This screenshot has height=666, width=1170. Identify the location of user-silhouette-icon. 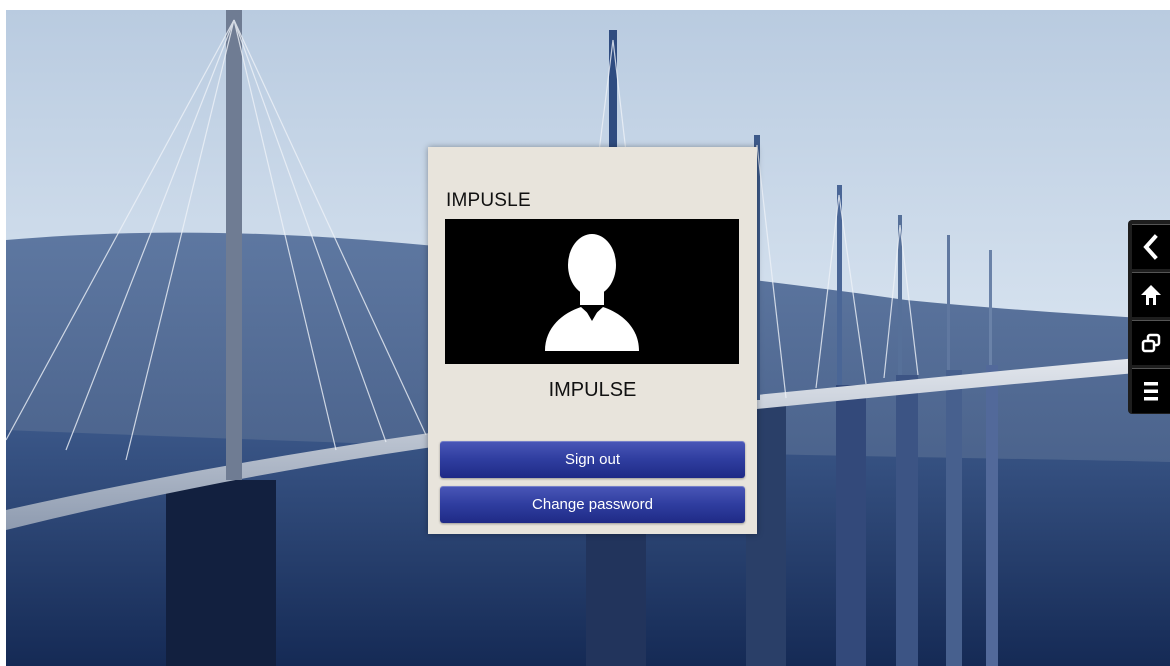
(592, 292).